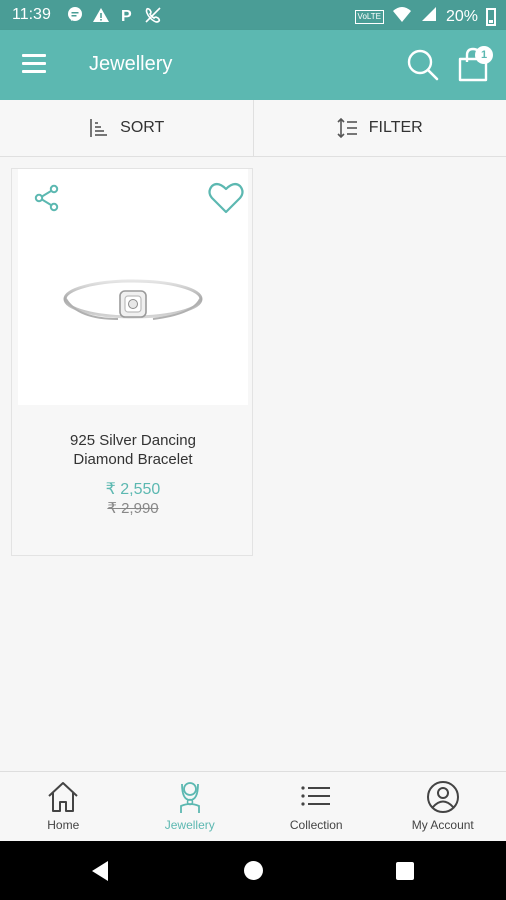 The height and width of the screenshot is (900, 506). I want to click on bottom-navigation: Home Jewellery Collection My Account, so click(253, 806).